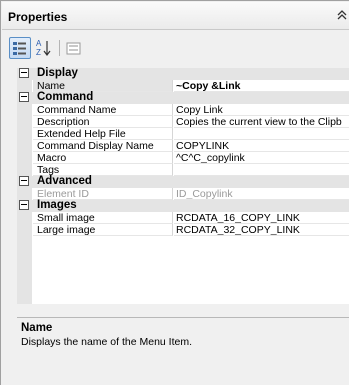 The height and width of the screenshot is (385, 349). Describe the element at coordinates (65, 97) in the screenshot. I see `category-label: Command` at that location.